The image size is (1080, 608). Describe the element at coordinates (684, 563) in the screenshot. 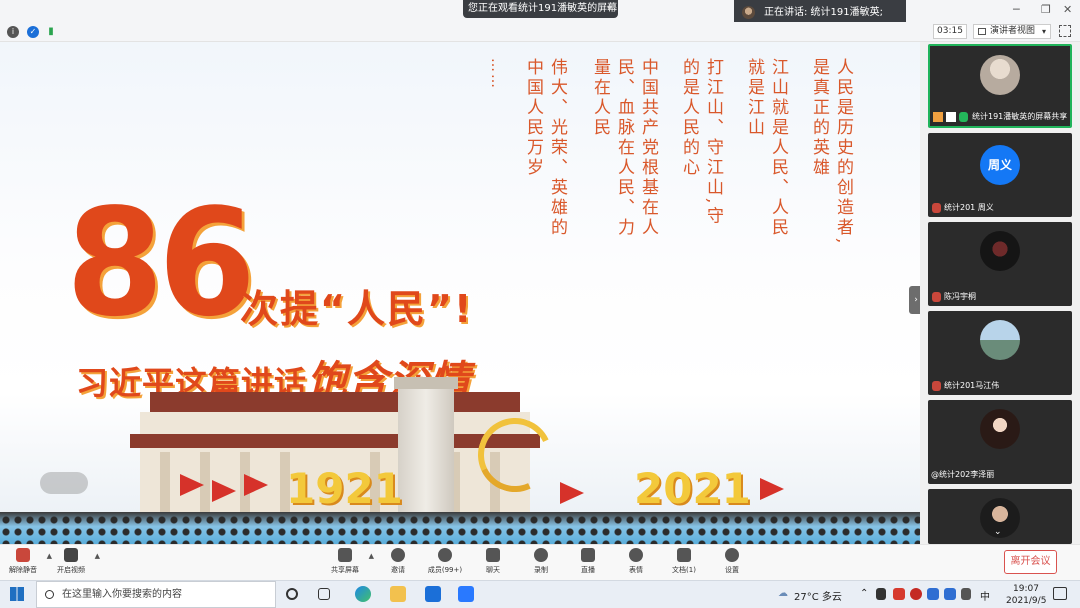

I see `docs-button: 文档(1)` at that location.